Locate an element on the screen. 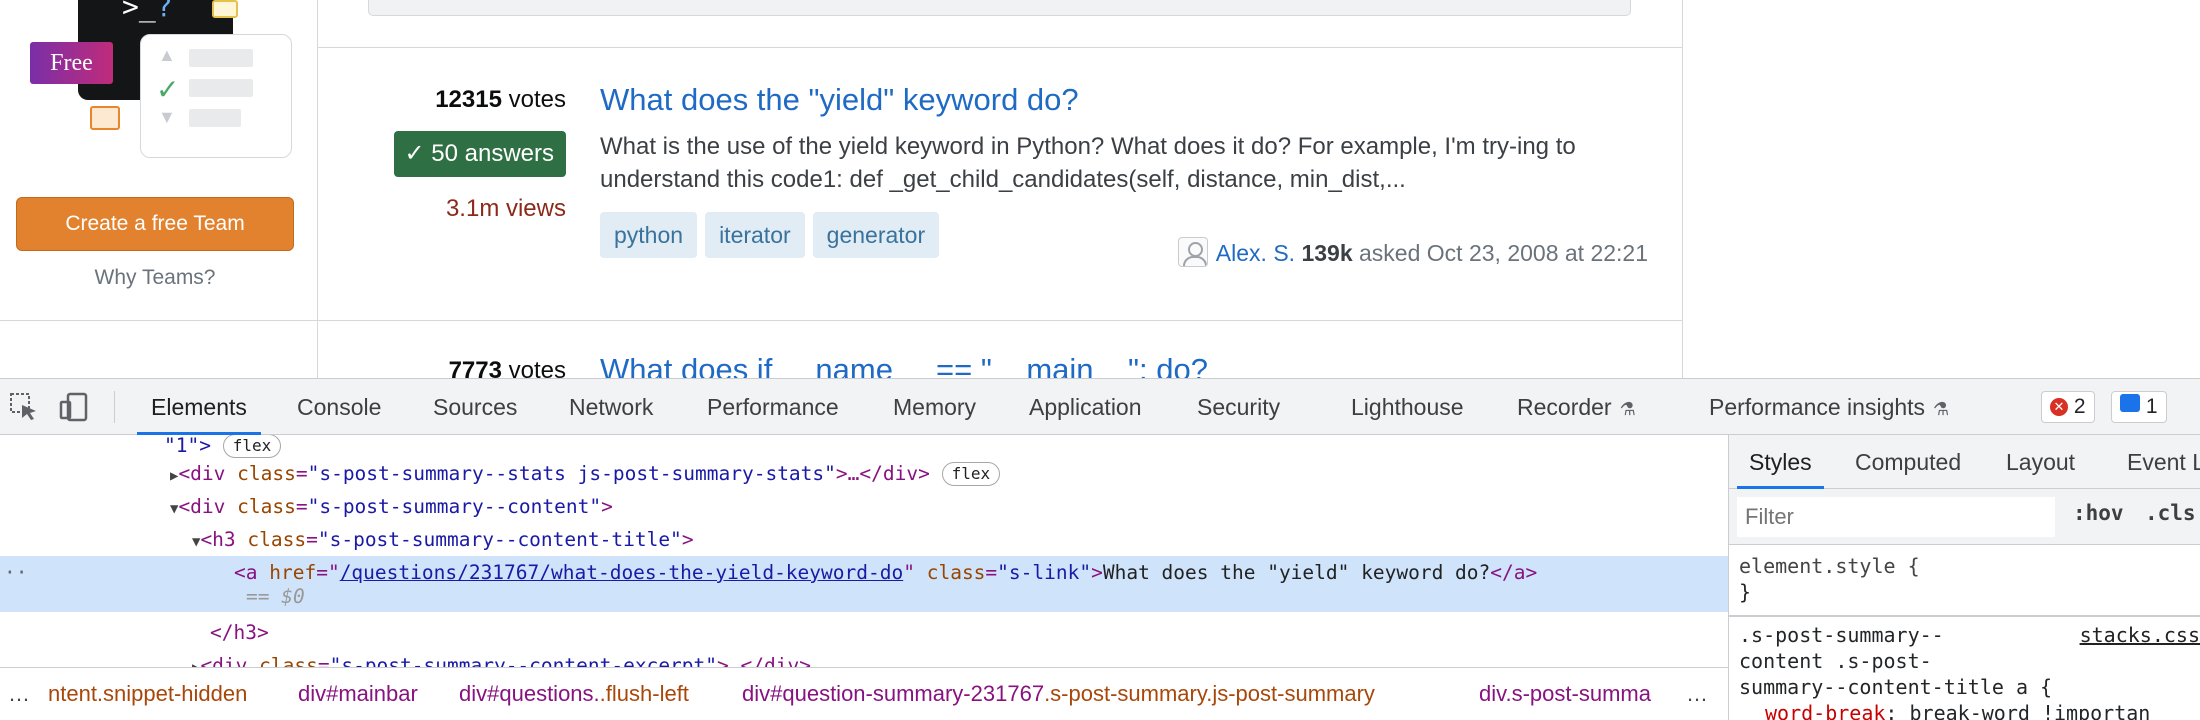  tab-performance: Performance is located at coordinates (773, 407).